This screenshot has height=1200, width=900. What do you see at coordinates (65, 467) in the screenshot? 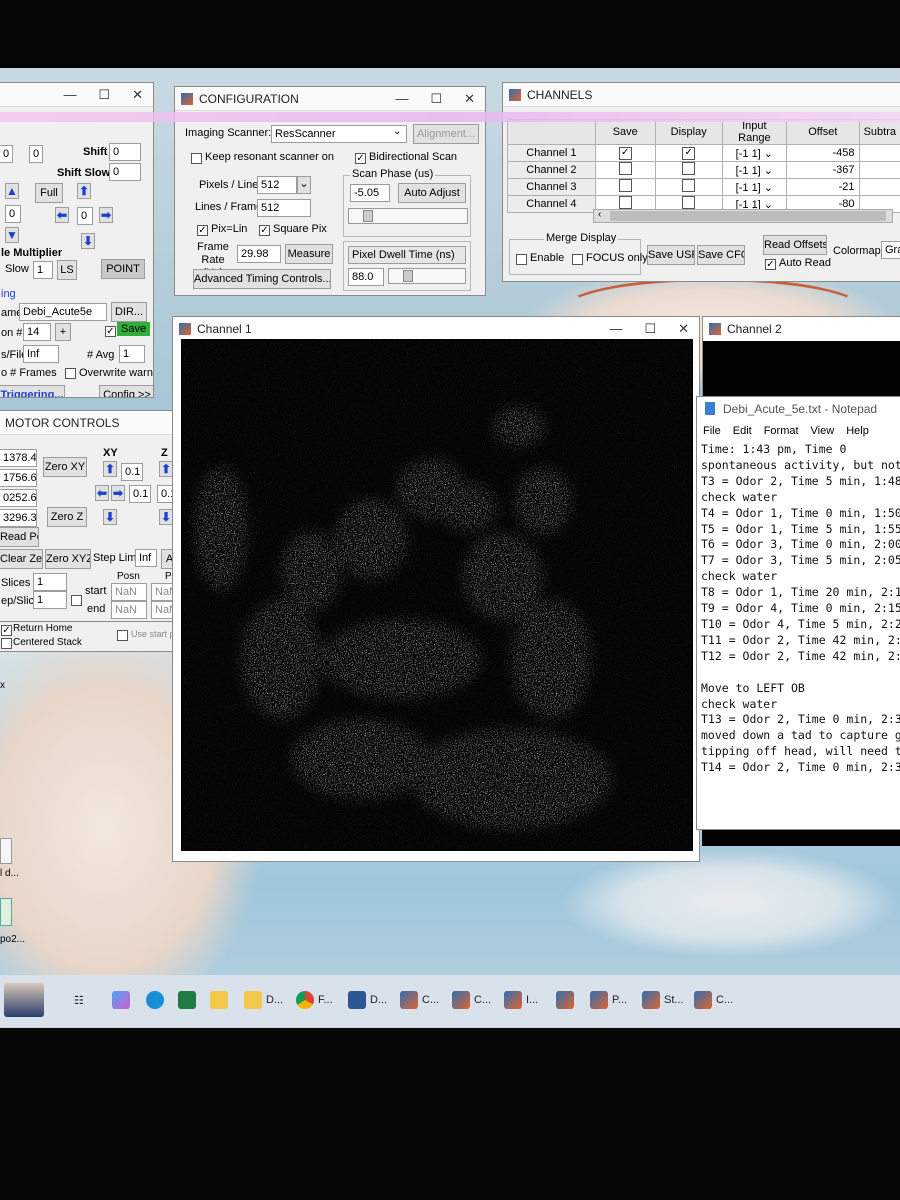
I see `zero-xy-button: Zero XY` at bounding box center [65, 467].